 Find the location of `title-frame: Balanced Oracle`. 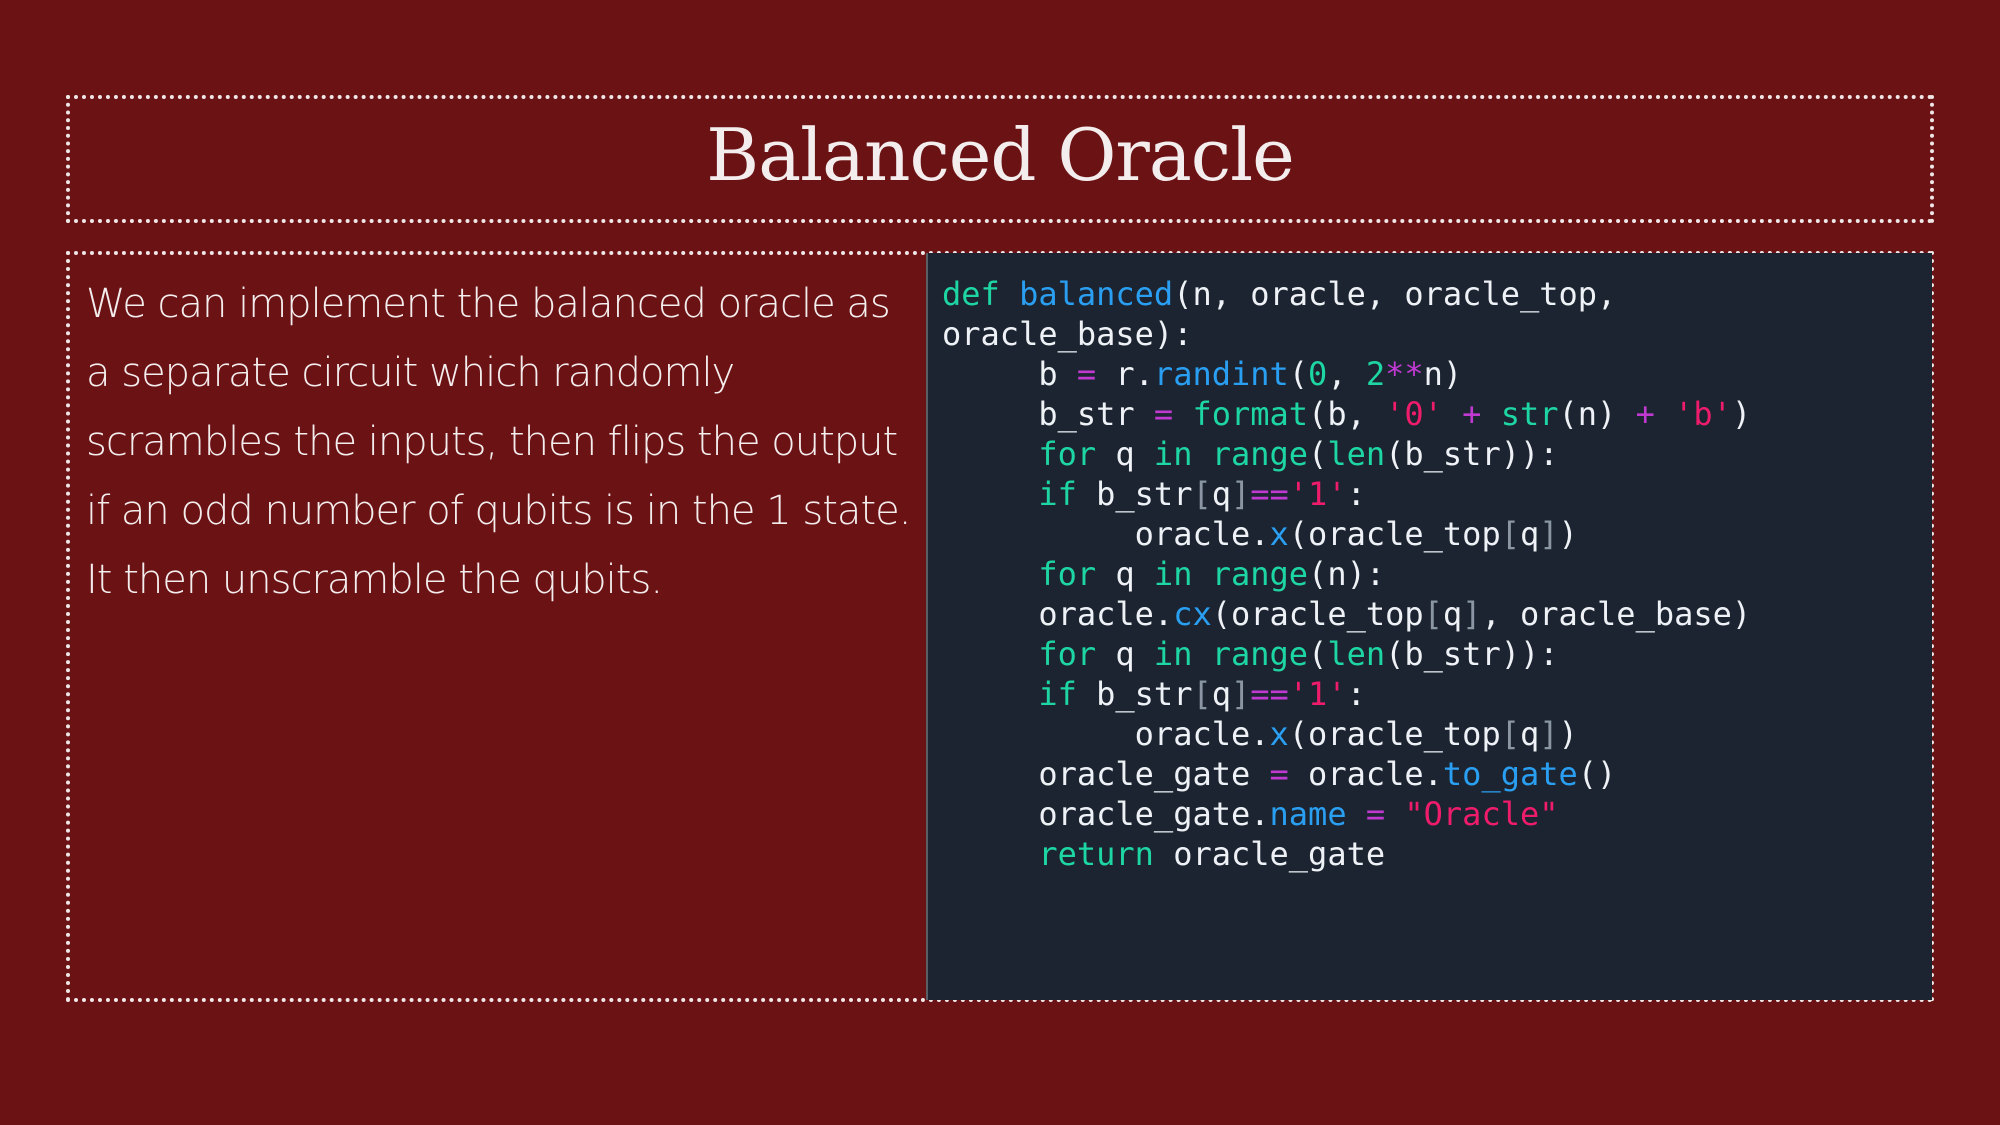

title-frame: Balanced Oracle is located at coordinates (1000, 159).